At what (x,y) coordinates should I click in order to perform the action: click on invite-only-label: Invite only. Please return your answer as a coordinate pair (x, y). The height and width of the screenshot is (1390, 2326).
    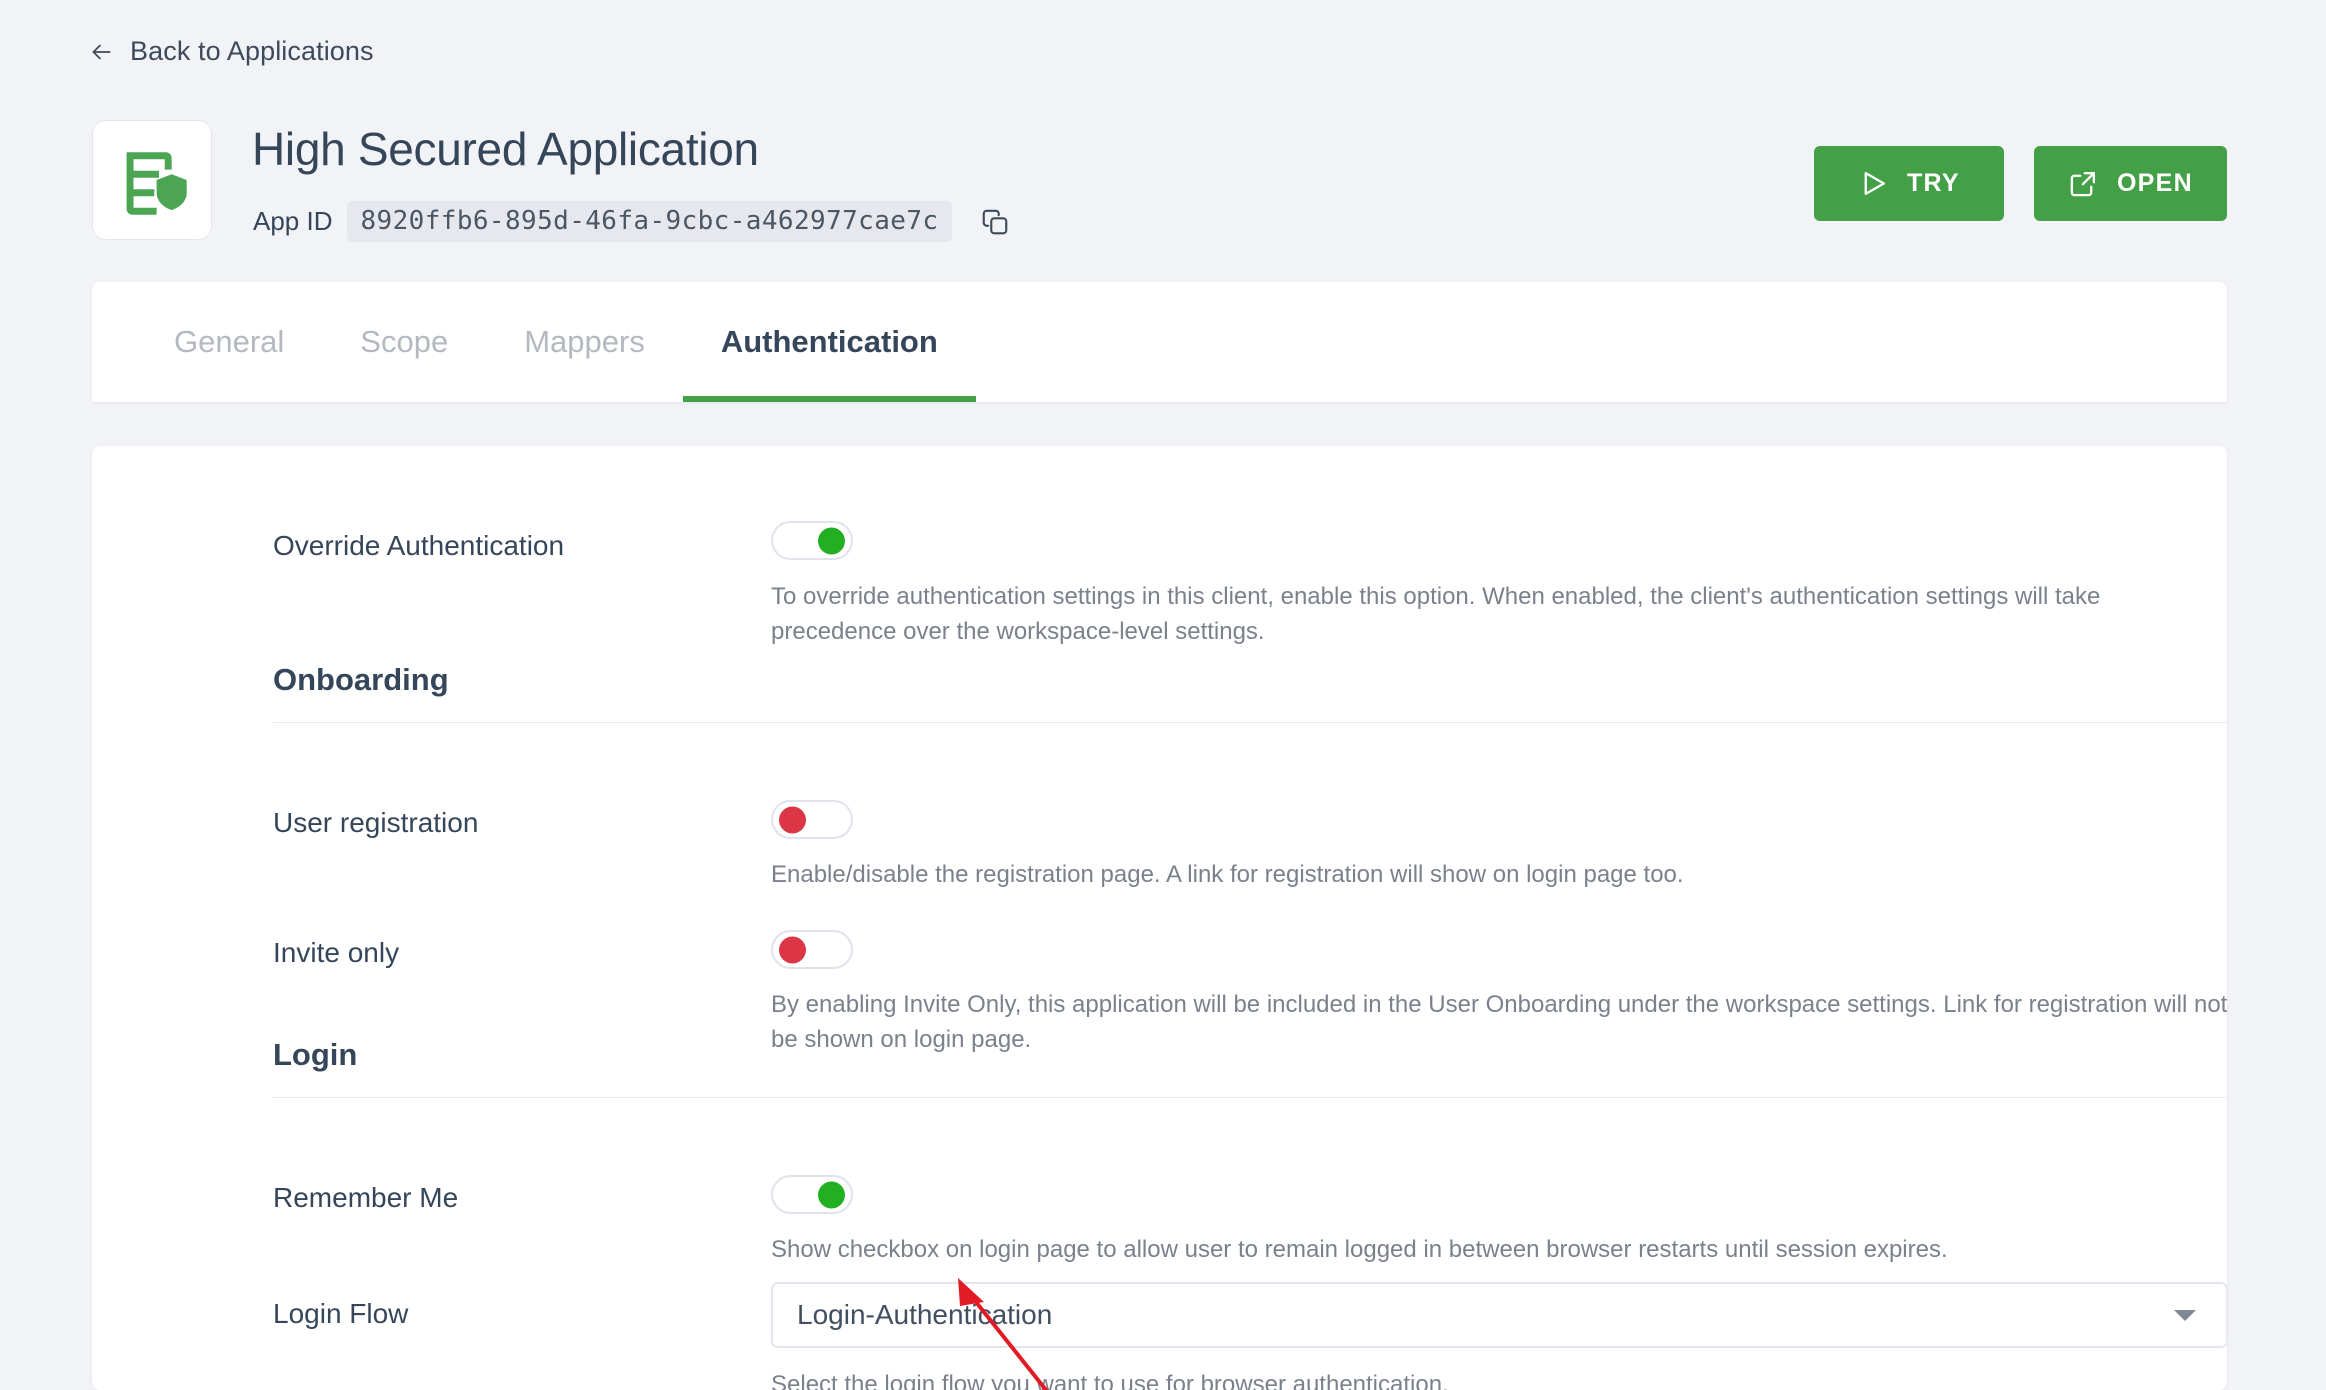
    Looking at the image, I should click on (336, 952).